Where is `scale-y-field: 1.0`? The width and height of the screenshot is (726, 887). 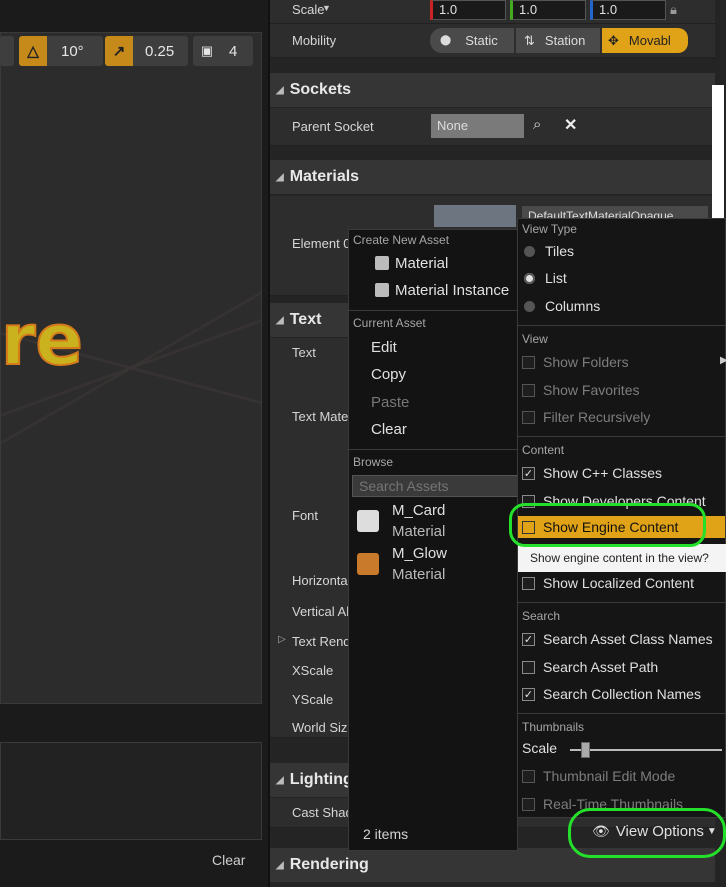 scale-y-field: 1.0 is located at coordinates (548, 10).